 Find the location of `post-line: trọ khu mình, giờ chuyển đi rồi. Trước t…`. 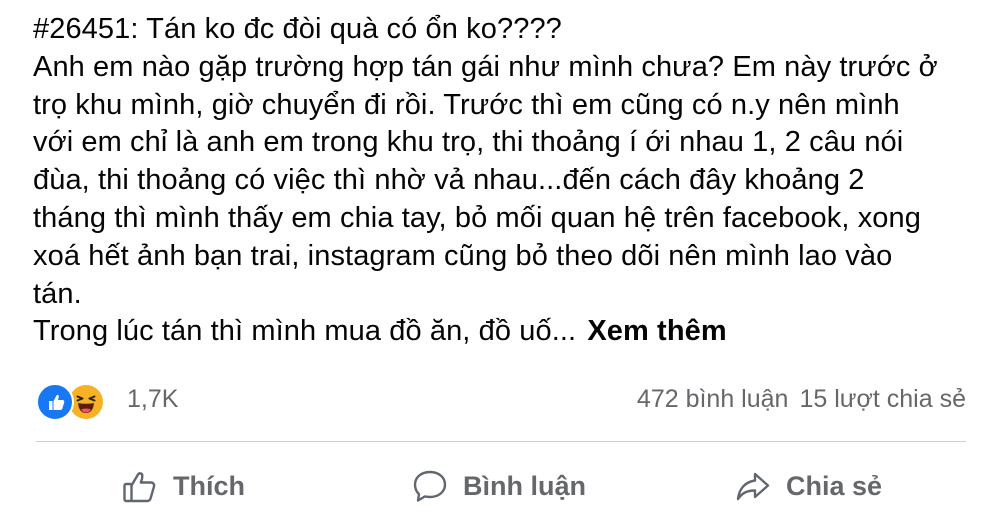

post-line: trọ khu mình, giờ chuyển đi rồi. Trước t… is located at coordinates (466, 104).